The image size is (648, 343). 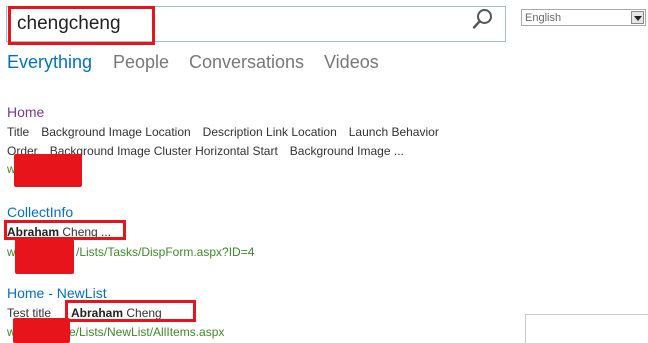 I want to click on side-panel, so click(x=586, y=328).